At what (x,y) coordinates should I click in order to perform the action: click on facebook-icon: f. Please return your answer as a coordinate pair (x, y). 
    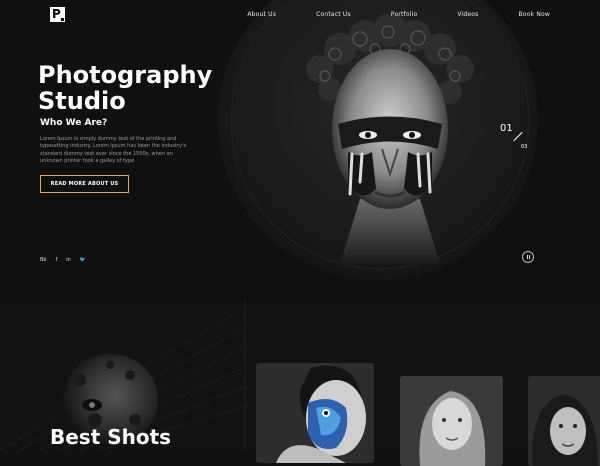
    Looking at the image, I should click on (57, 260).